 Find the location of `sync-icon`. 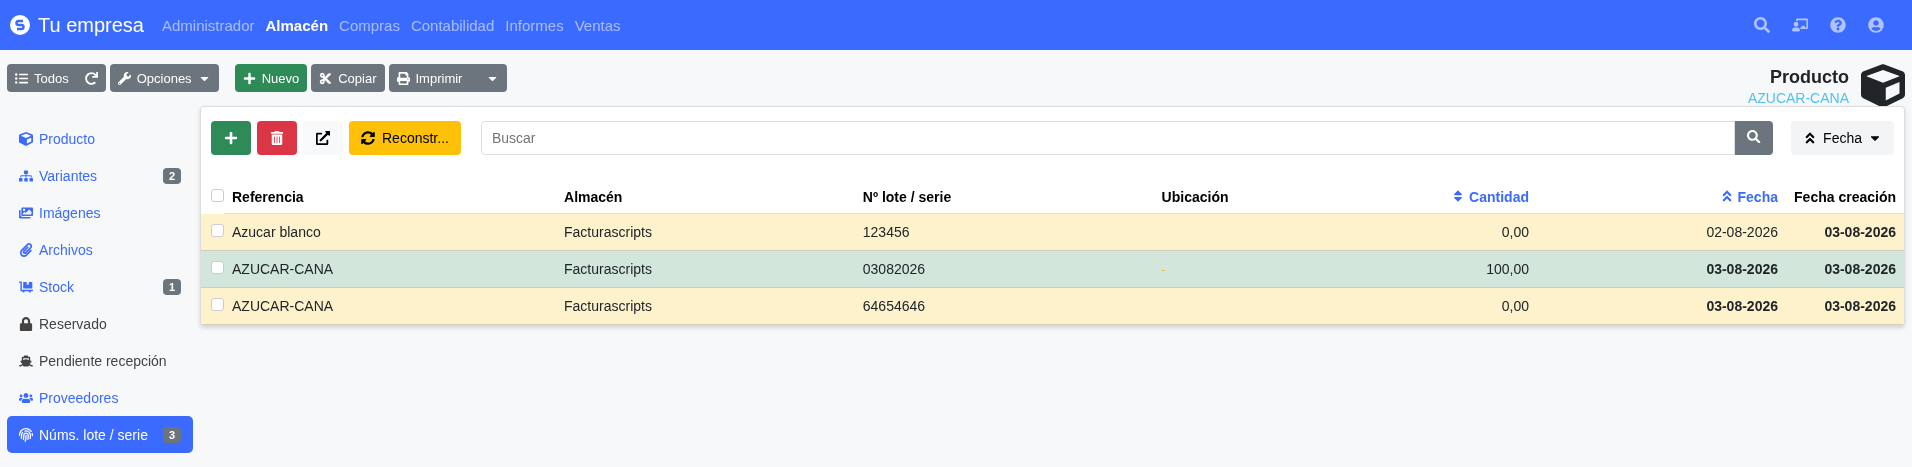

sync-icon is located at coordinates (368, 138).